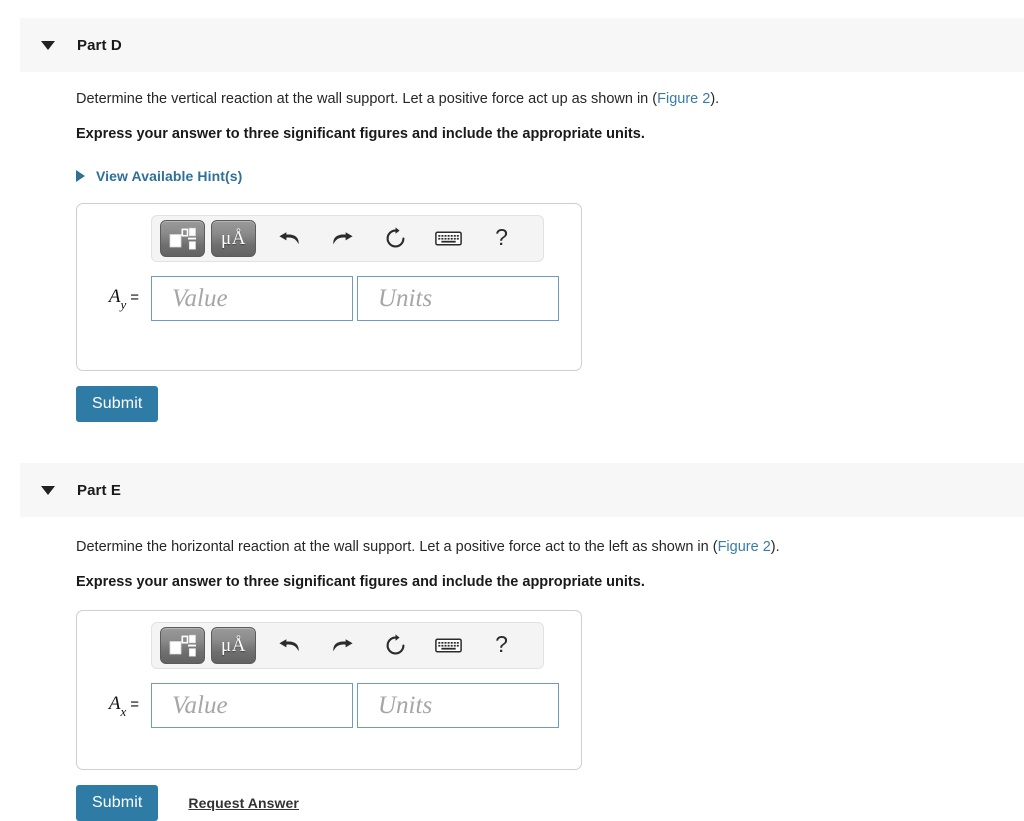 This screenshot has height=821, width=1024. Describe the element at coordinates (80, 176) in the screenshot. I see `chevron-right-icon` at that location.